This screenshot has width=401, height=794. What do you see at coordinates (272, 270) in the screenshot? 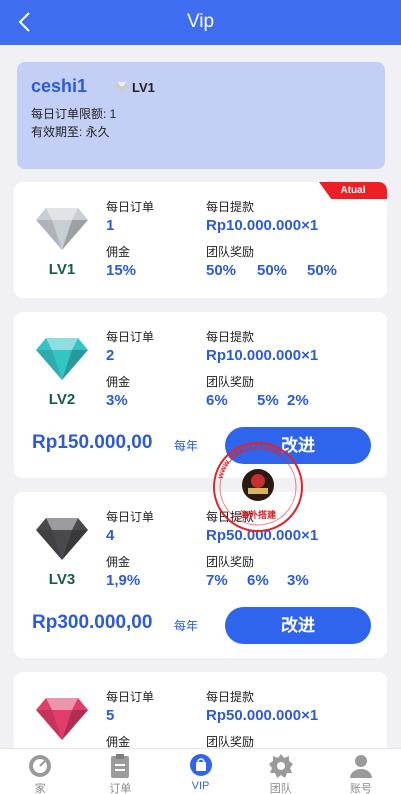
I see `team-bonus-2: 50%` at bounding box center [272, 270].